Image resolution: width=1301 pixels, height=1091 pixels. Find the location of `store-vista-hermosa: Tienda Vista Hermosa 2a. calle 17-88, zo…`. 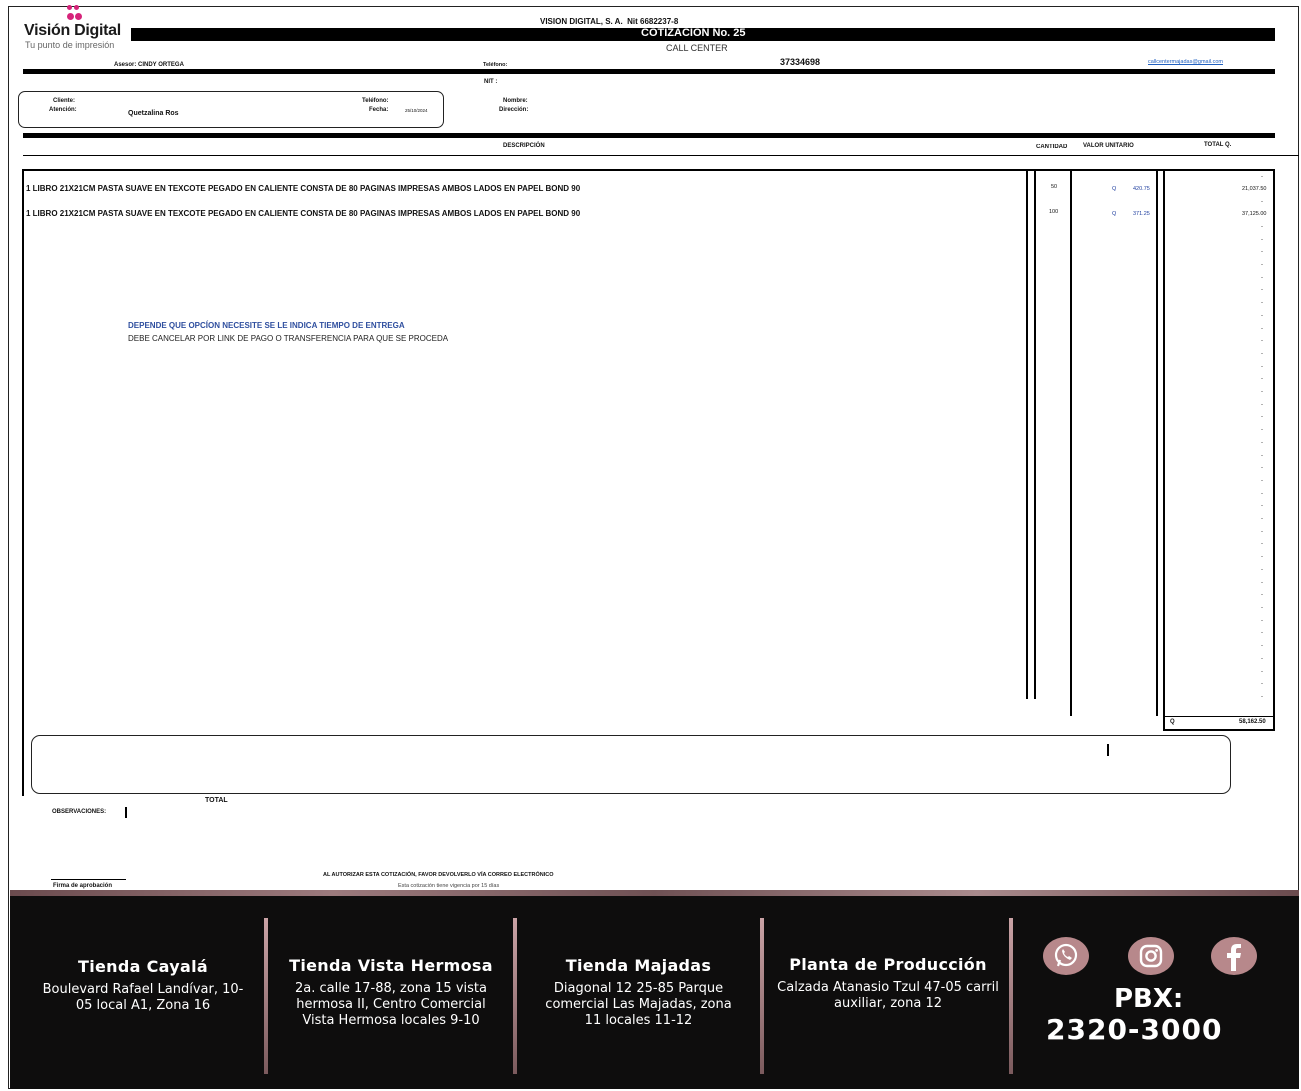

store-vista-hermosa: Tienda Vista Hermosa 2a. calle 17-88, zo… is located at coordinates (391, 992).